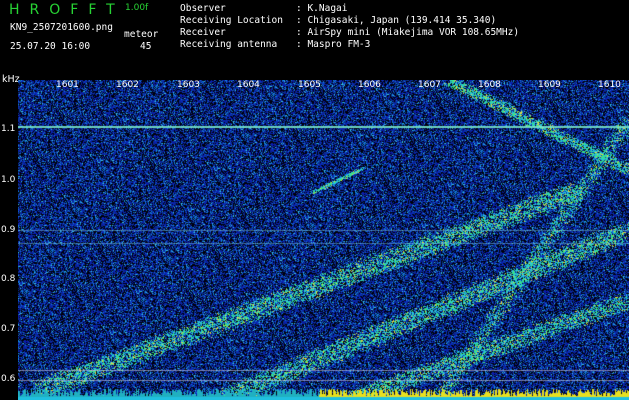  What do you see at coordinates (141, 34) in the screenshot?
I see `meteor-label: meteor` at bounding box center [141, 34].